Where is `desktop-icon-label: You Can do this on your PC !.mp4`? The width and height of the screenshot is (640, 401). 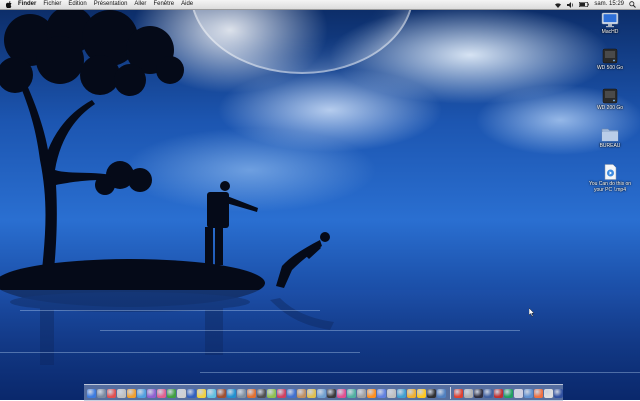
desktop-icon-label: You Can do this on your PC !.mp4 is located at coordinates (610, 187).